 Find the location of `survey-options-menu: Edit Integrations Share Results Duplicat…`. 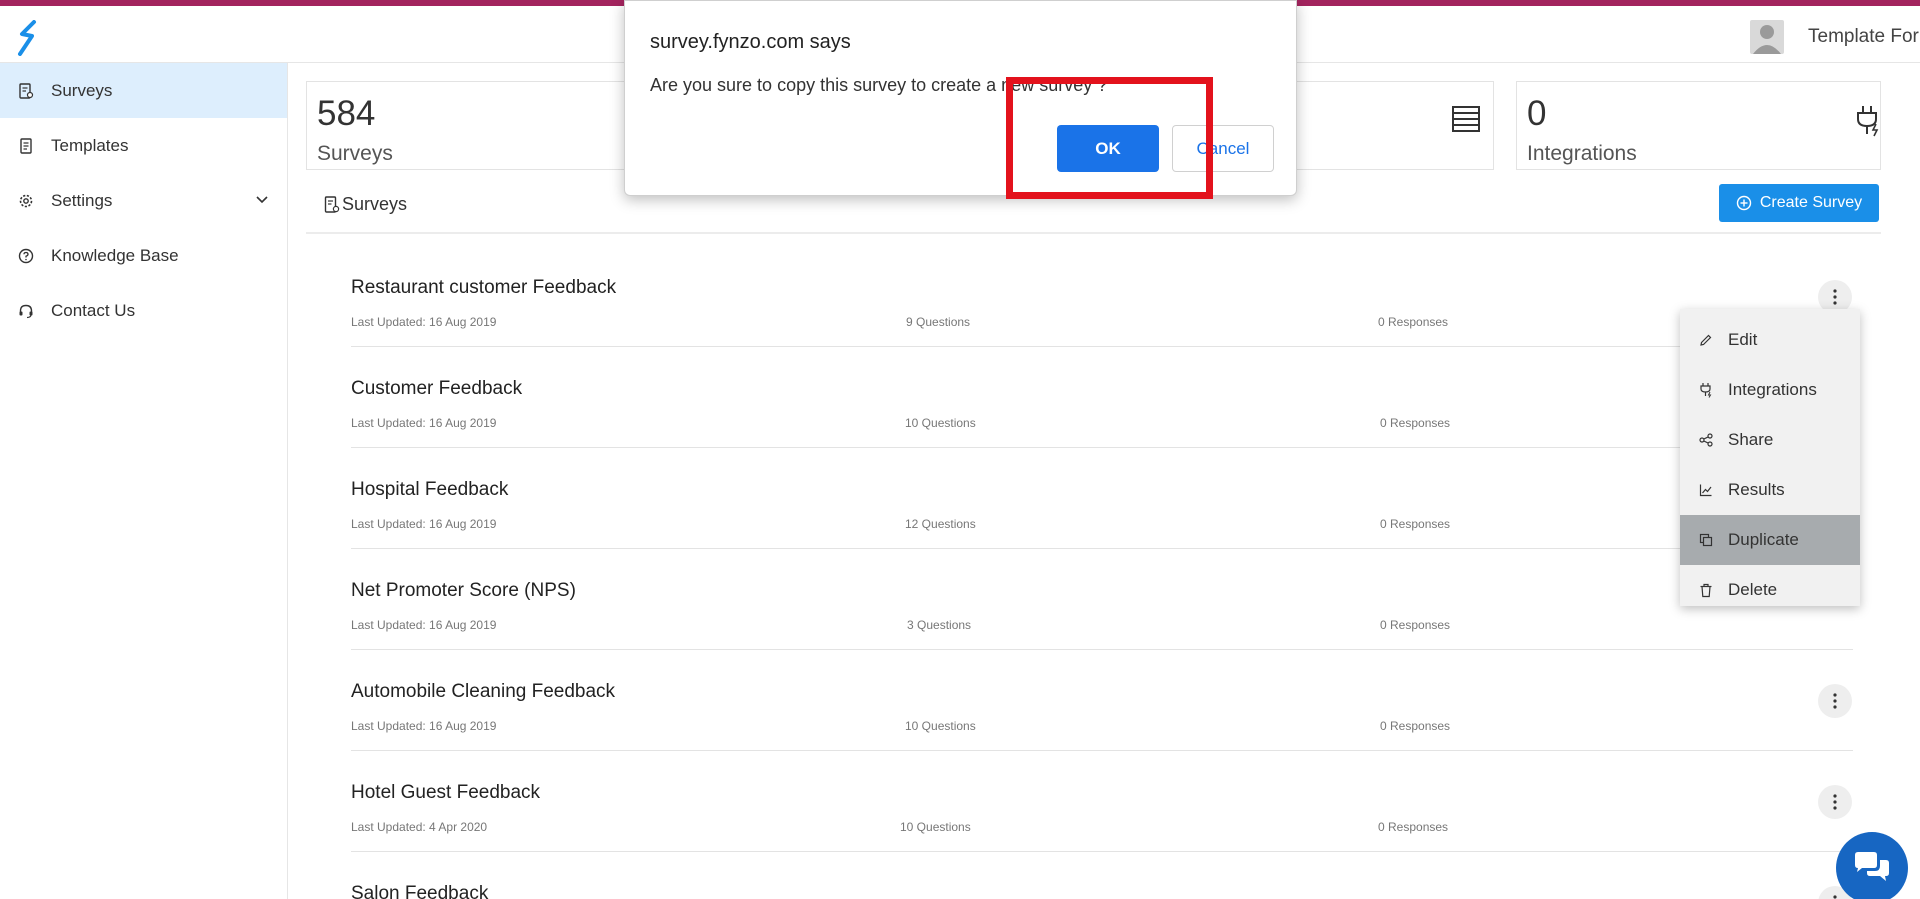

survey-options-menu: Edit Integrations Share Results Duplicat… is located at coordinates (1770, 457).